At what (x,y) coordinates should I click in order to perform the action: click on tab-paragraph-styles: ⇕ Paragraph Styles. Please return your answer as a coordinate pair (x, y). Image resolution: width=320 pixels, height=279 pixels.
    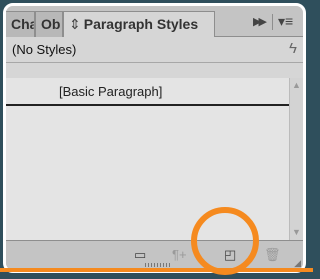
    Looking at the image, I should click on (139, 24).